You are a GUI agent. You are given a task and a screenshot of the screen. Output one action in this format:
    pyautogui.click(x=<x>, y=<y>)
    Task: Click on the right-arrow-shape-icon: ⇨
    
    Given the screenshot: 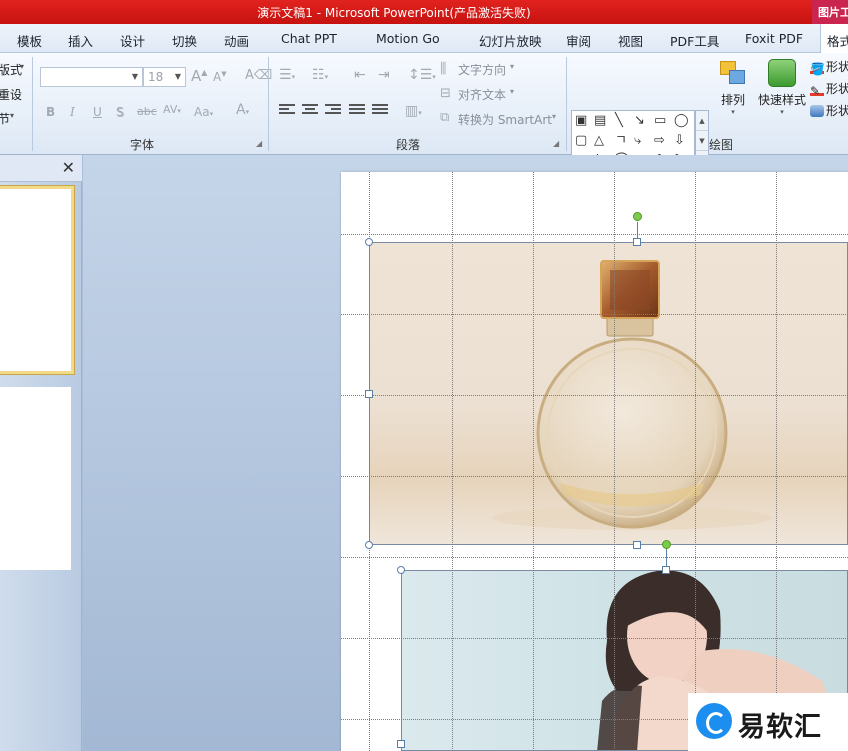 What is the action you would take?
    pyautogui.click(x=659, y=141)
    